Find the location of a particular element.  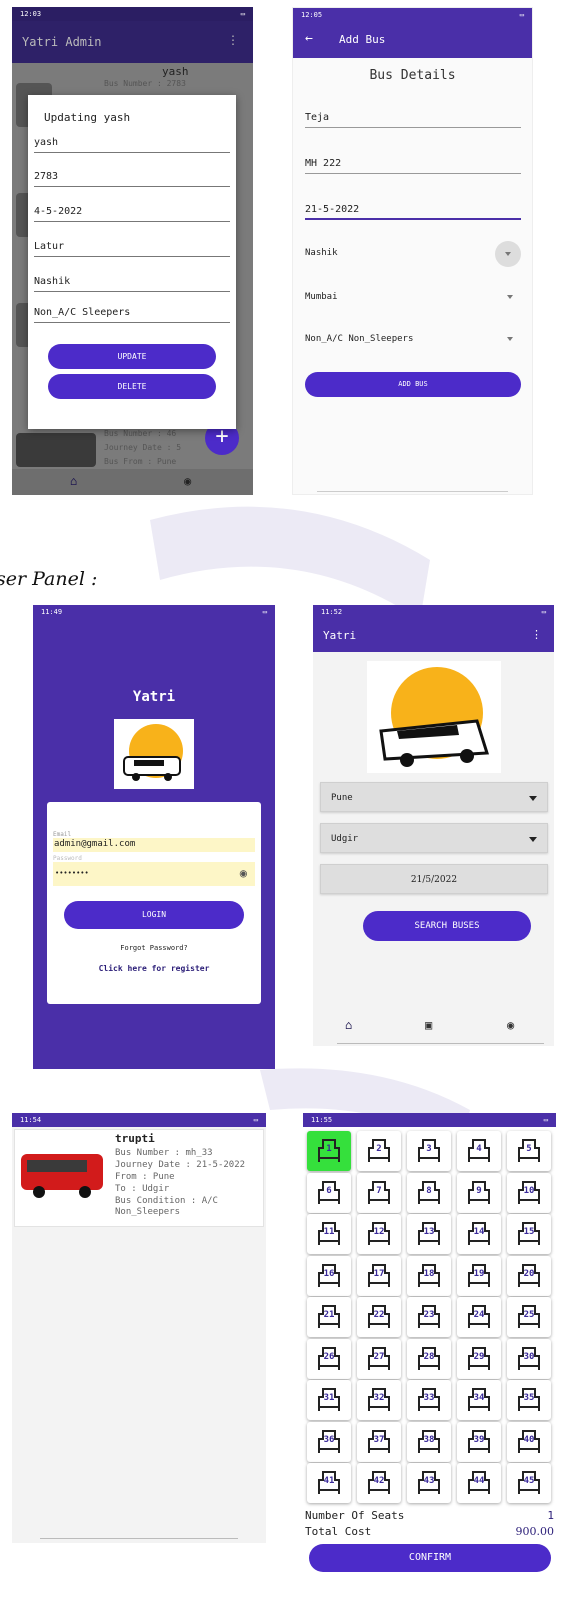

seat-button: 39 is located at coordinates (479, 1441).